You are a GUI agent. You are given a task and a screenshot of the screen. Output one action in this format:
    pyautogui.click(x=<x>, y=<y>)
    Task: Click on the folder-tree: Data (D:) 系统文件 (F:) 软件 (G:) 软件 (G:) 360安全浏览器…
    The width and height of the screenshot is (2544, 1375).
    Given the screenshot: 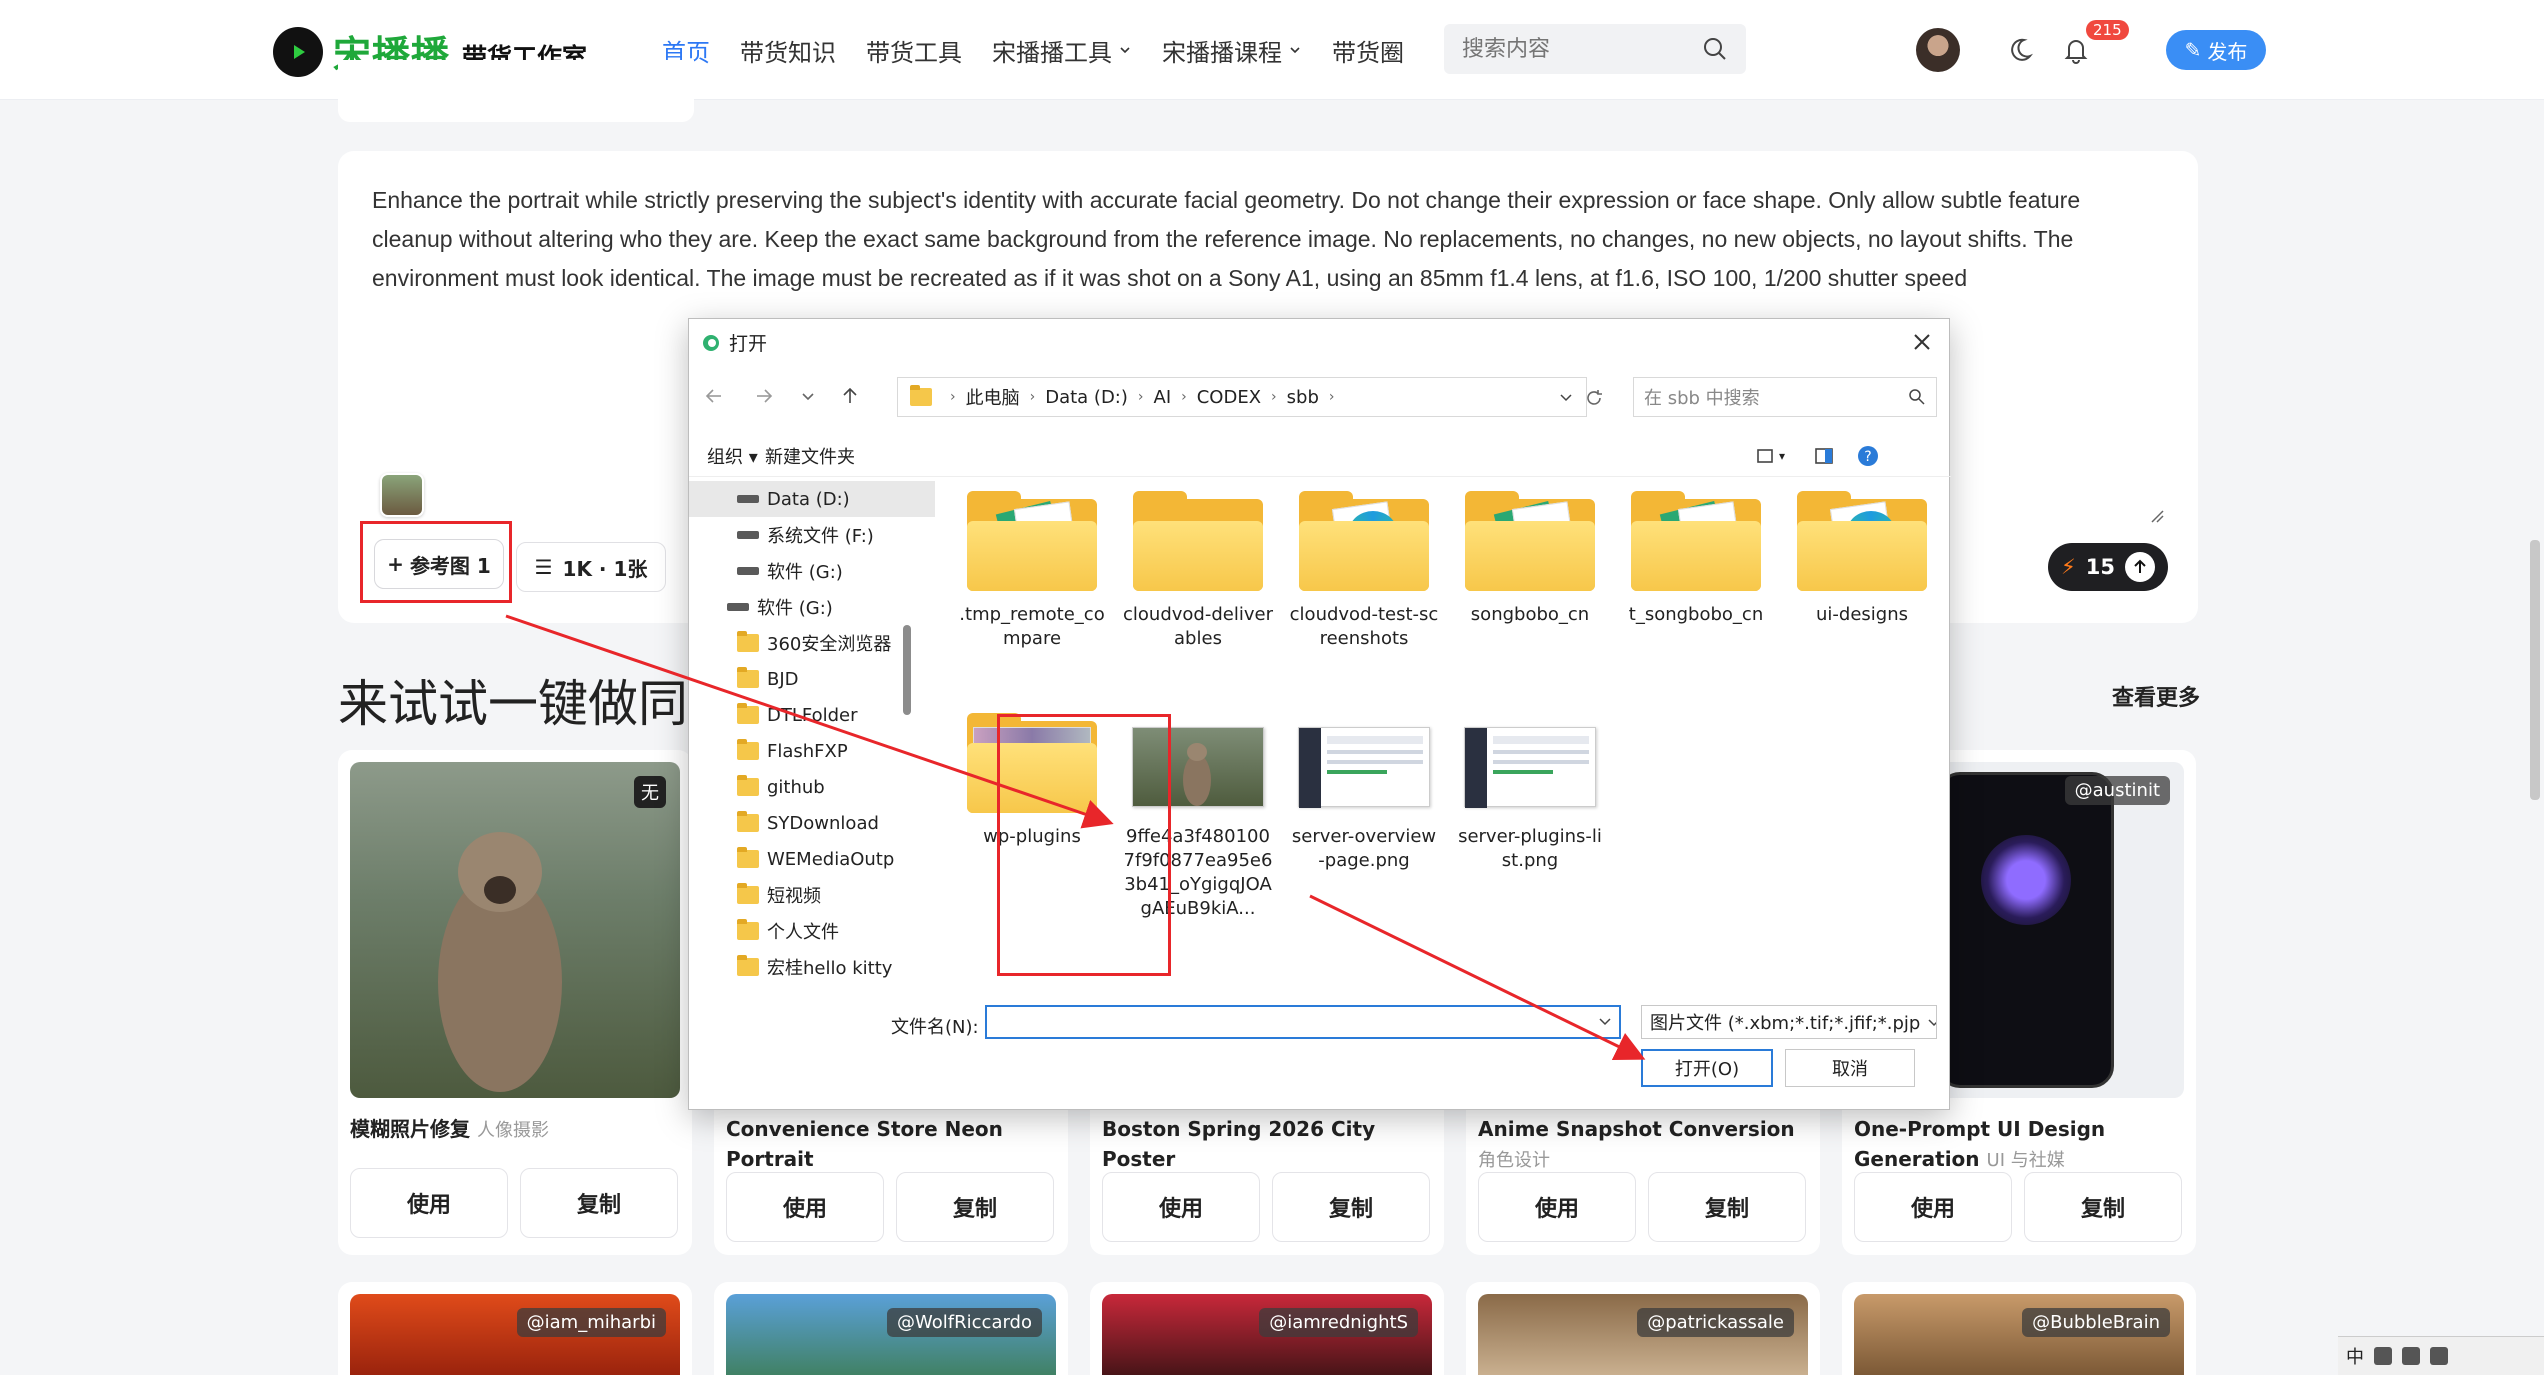 What is the action you would take?
    pyautogui.click(x=812, y=731)
    